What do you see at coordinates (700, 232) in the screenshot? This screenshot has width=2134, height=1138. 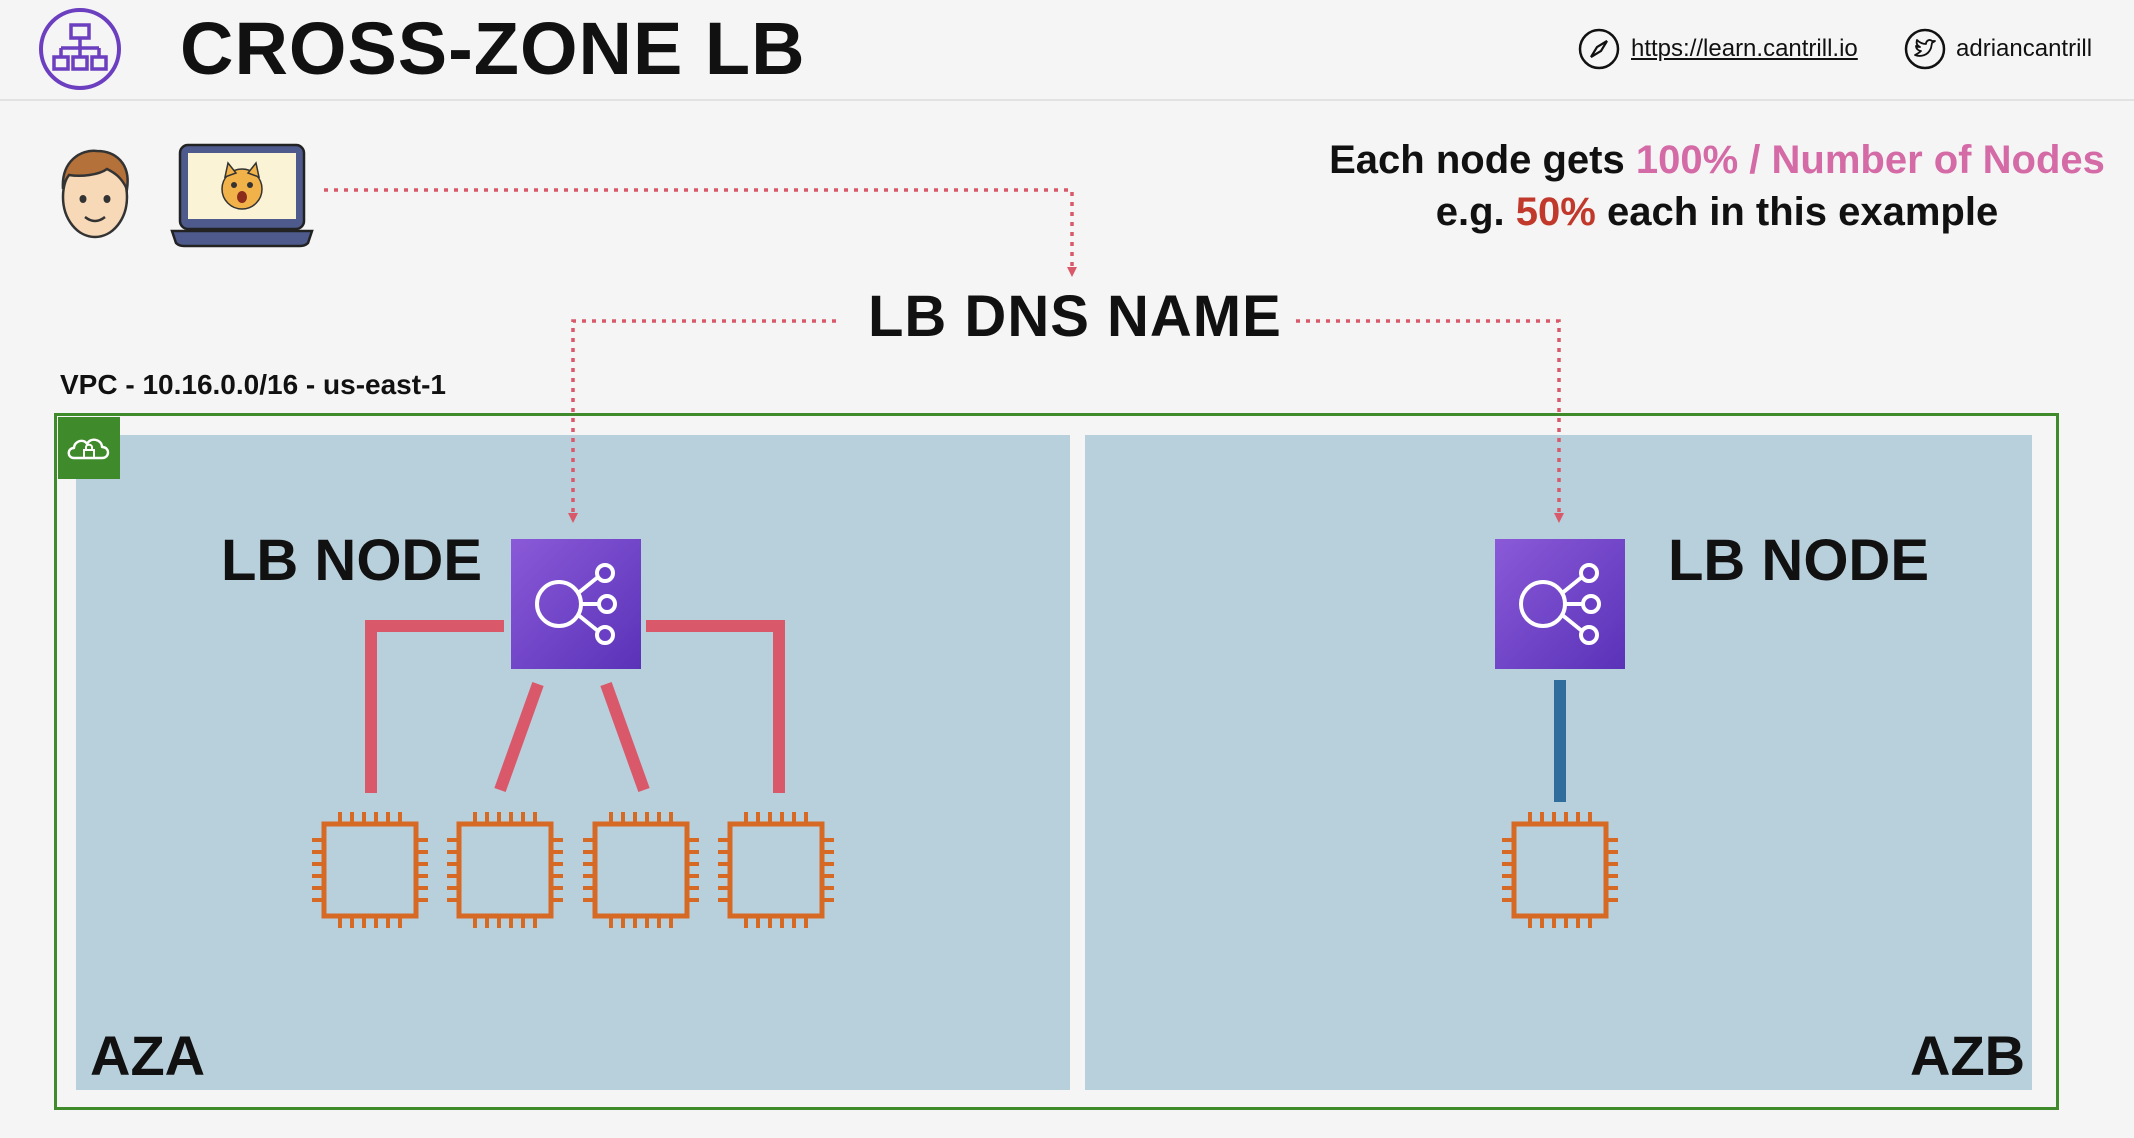 I see `dotted-arrow-client-to-dns` at bounding box center [700, 232].